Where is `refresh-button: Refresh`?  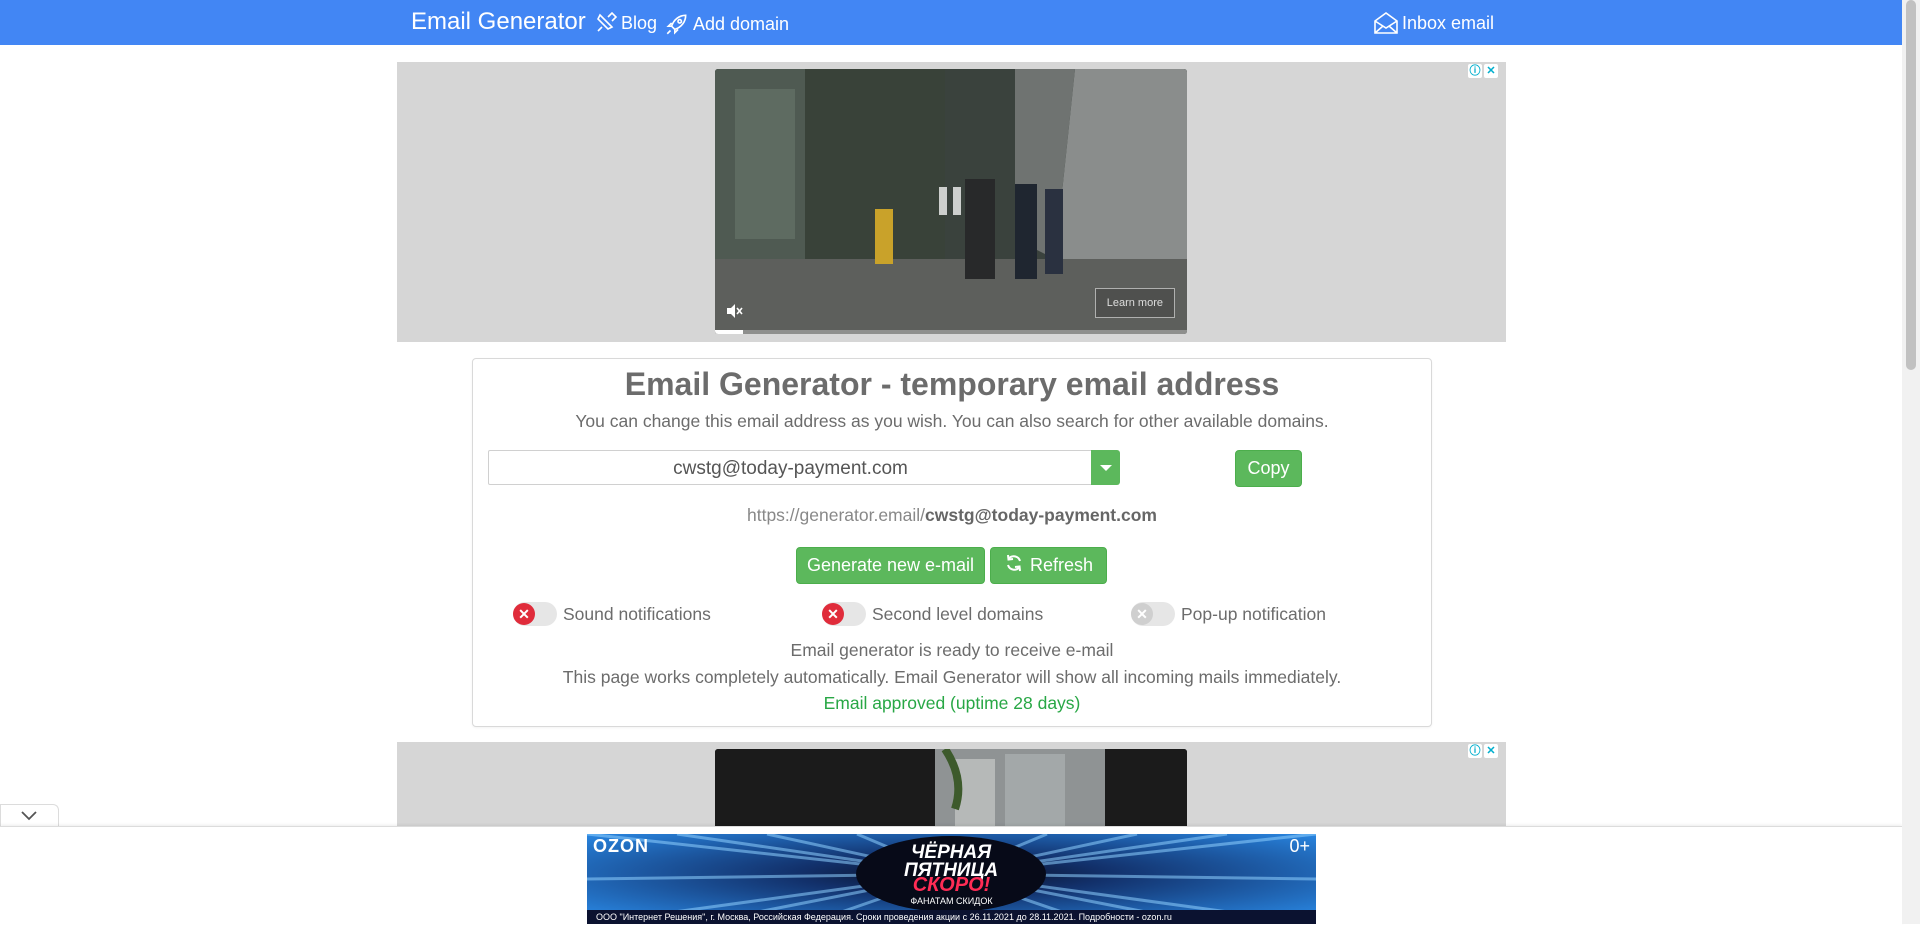
refresh-button: Refresh is located at coordinates (1048, 565).